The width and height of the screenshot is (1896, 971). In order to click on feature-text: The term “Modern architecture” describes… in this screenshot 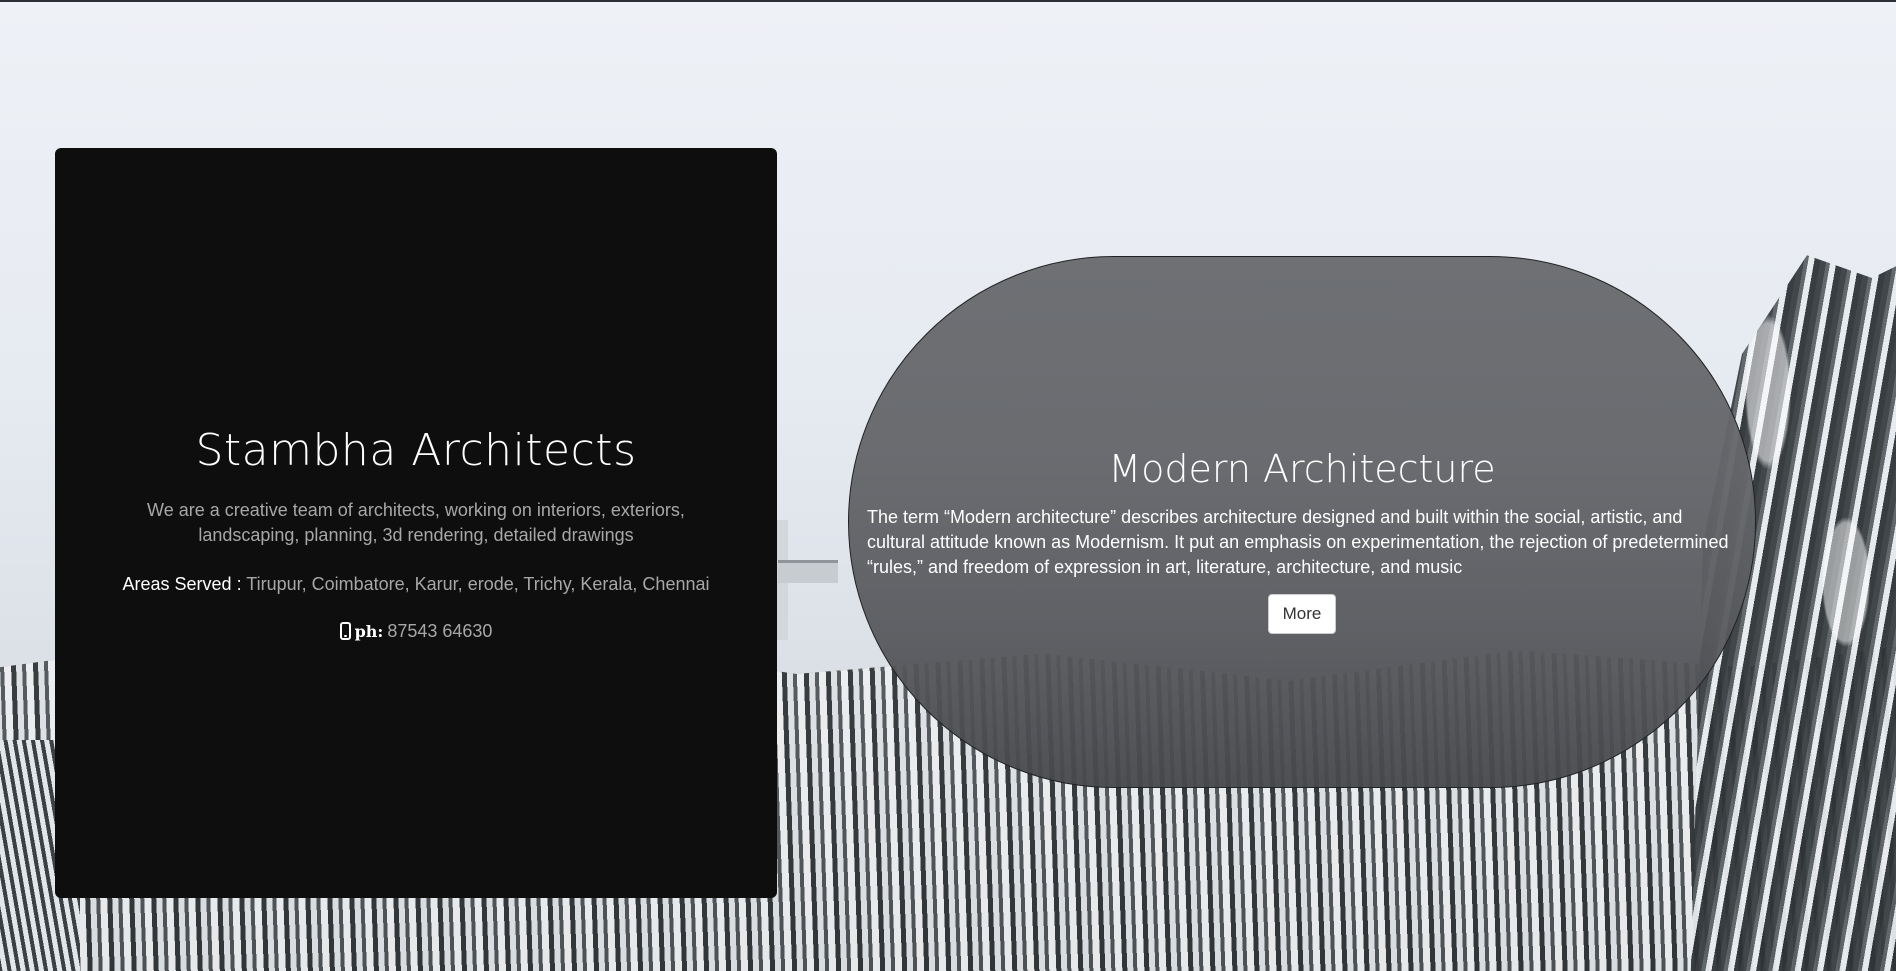, I will do `click(1298, 541)`.